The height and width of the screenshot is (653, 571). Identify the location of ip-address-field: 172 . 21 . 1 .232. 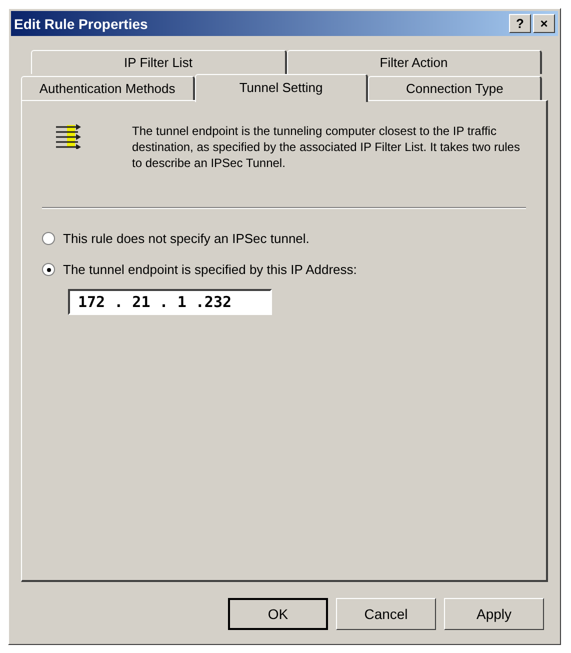
(170, 302).